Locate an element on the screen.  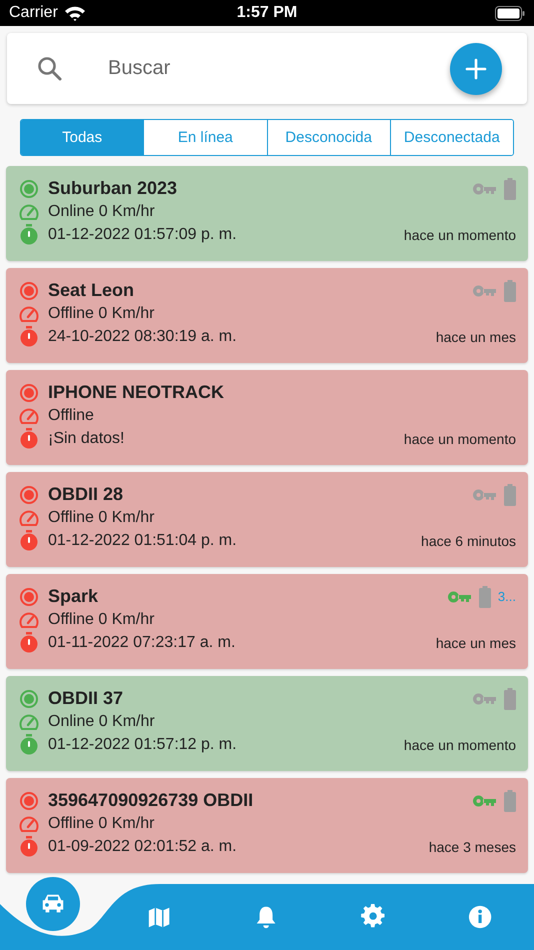
timestamp-text: 01-11-2022 07:23:17 a. m. is located at coordinates (142, 643).